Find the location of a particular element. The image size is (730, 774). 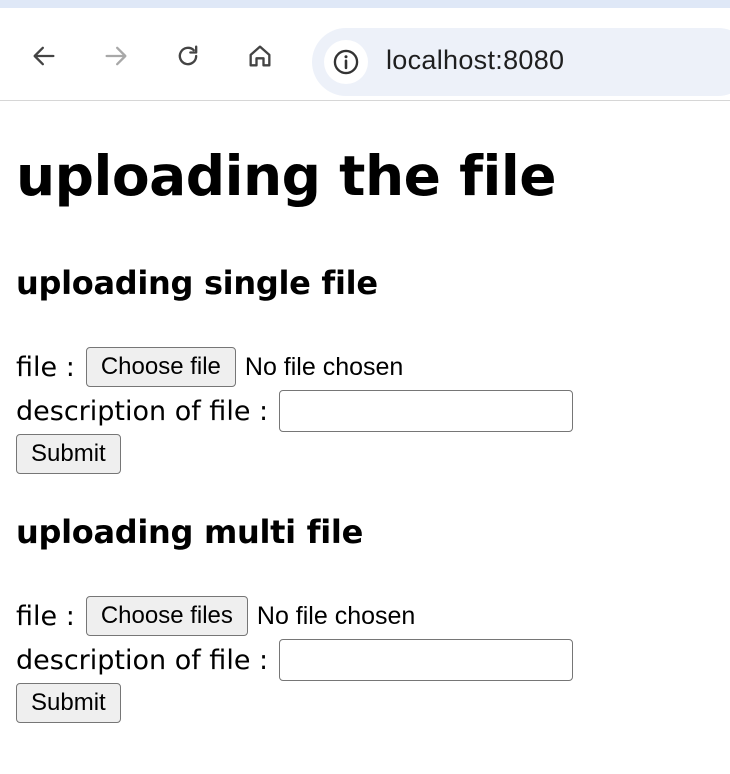

multi-submit-button: Submit is located at coordinates (68, 703).